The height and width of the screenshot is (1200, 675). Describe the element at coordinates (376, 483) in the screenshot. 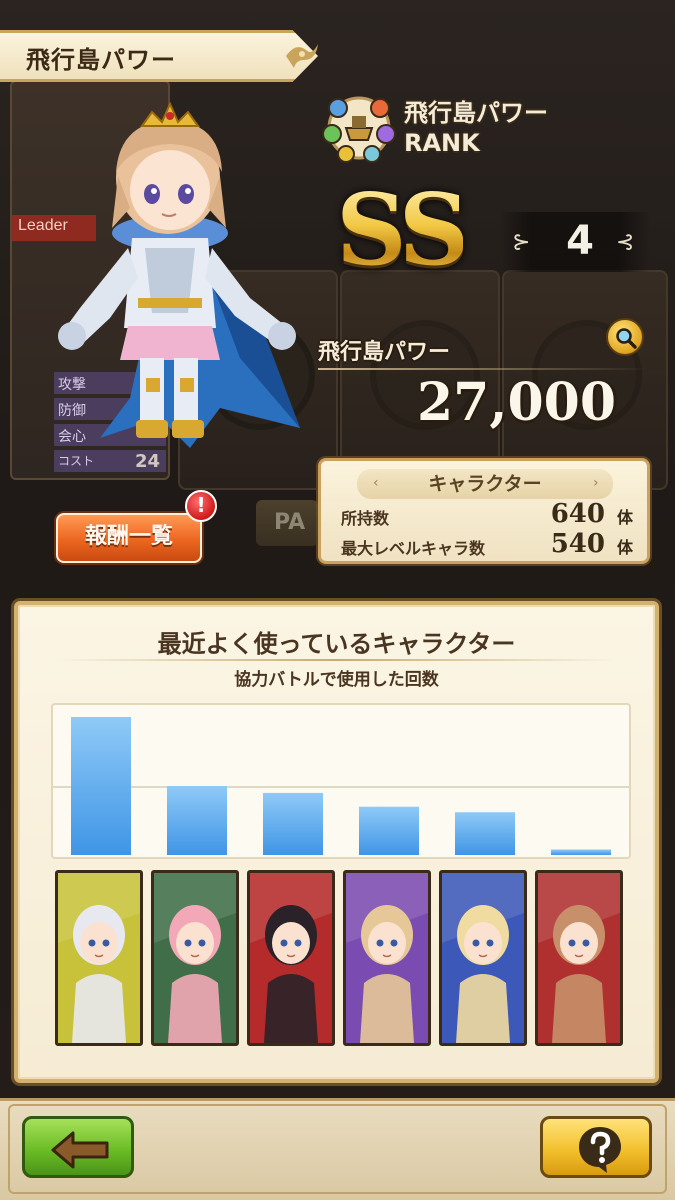

I see `chevron-left-icon: ‹` at that location.